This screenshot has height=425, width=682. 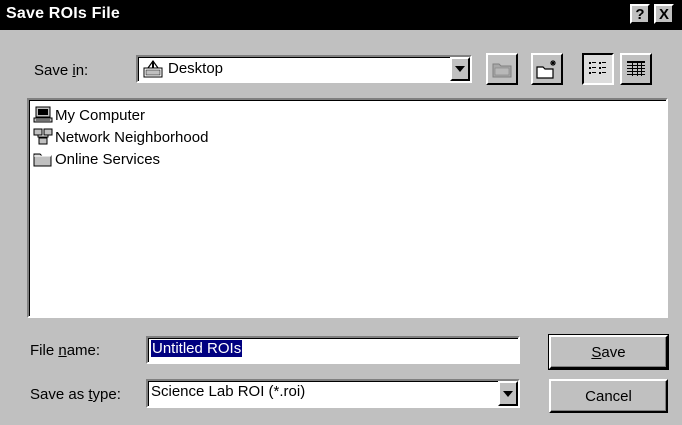 What do you see at coordinates (304, 69) in the screenshot?
I see `save-in-combo: Desktop` at bounding box center [304, 69].